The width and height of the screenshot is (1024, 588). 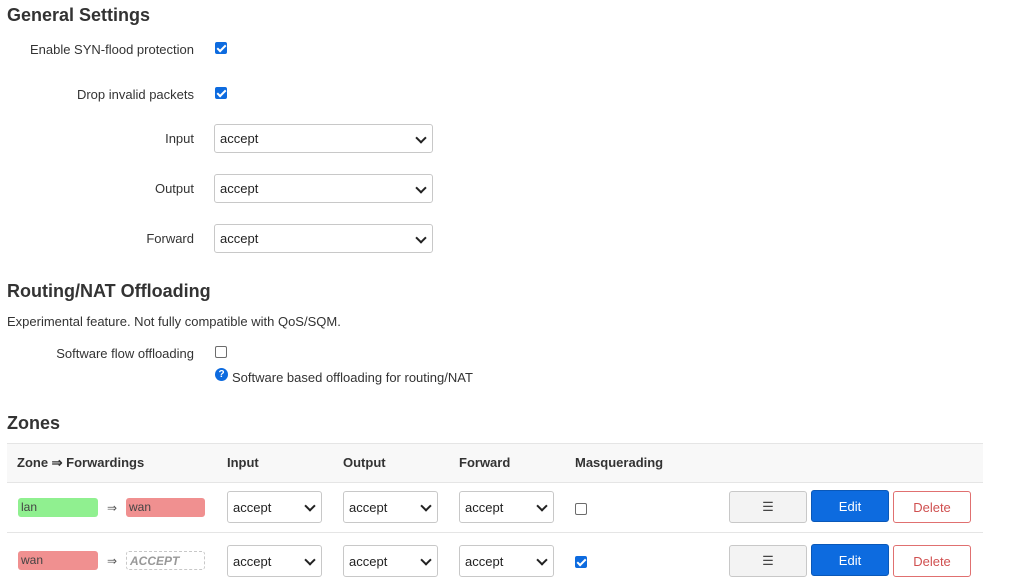 What do you see at coordinates (323, 238) in the screenshot?
I see `forward-policy-select: accept` at bounding box center [323, 238].